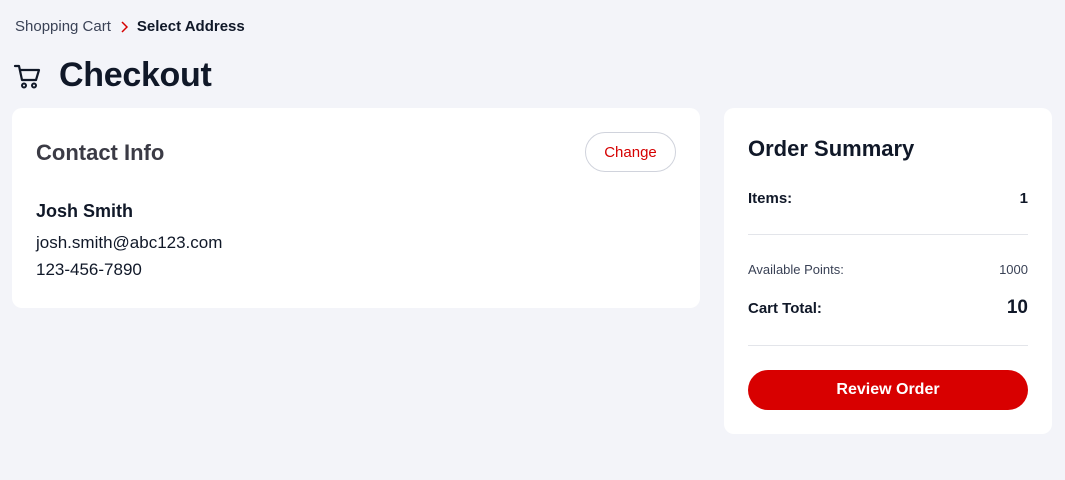 The image size is (1065, 480). I want to click on chevron-right-icon, so click(124, 26).